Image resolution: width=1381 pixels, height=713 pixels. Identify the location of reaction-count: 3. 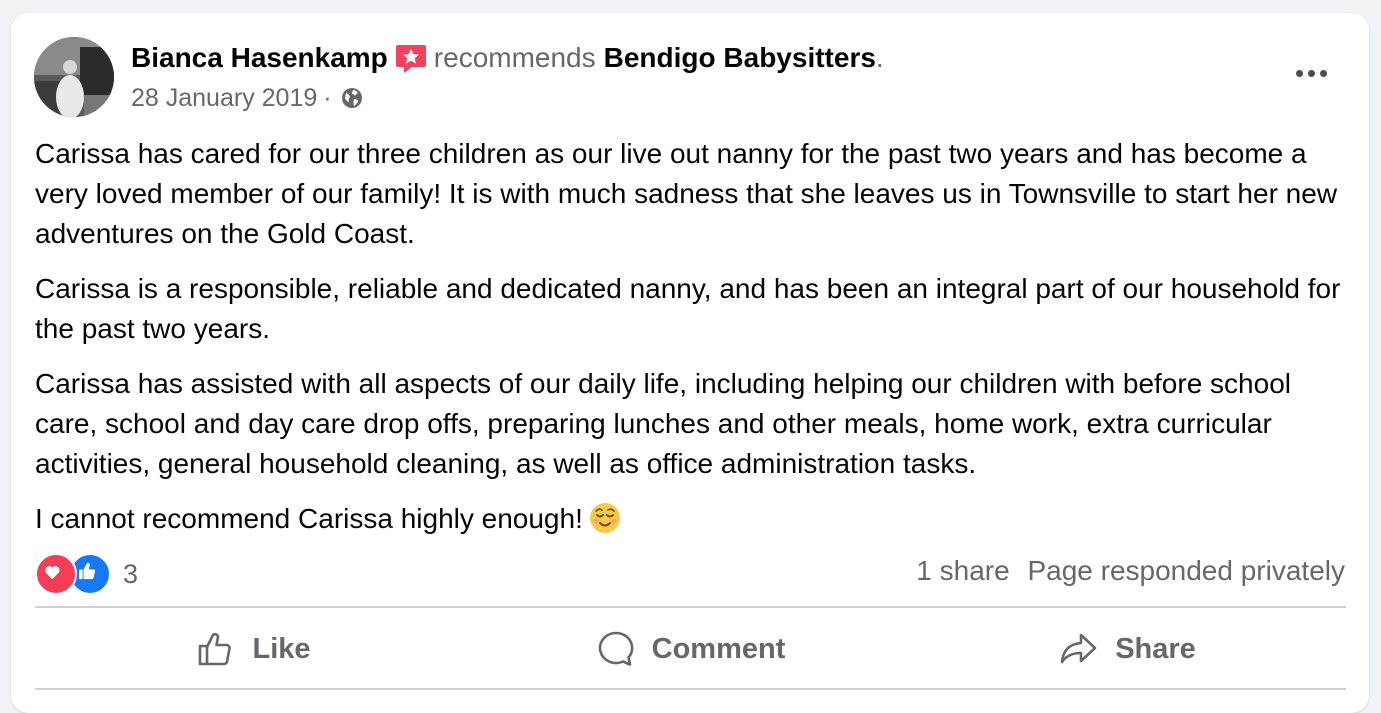
(131, 573).